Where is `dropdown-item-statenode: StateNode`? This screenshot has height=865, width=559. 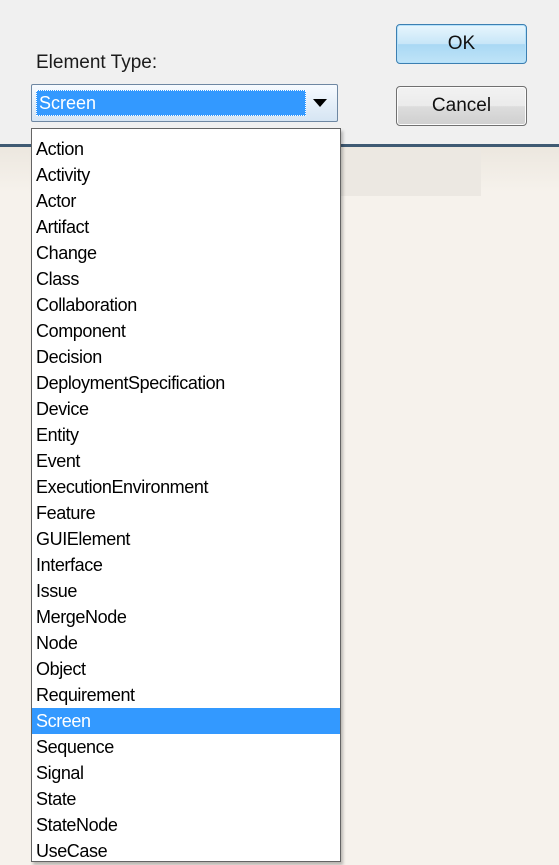 dropdown-item-statenode: StateNode is located at coordinates (186, 825).